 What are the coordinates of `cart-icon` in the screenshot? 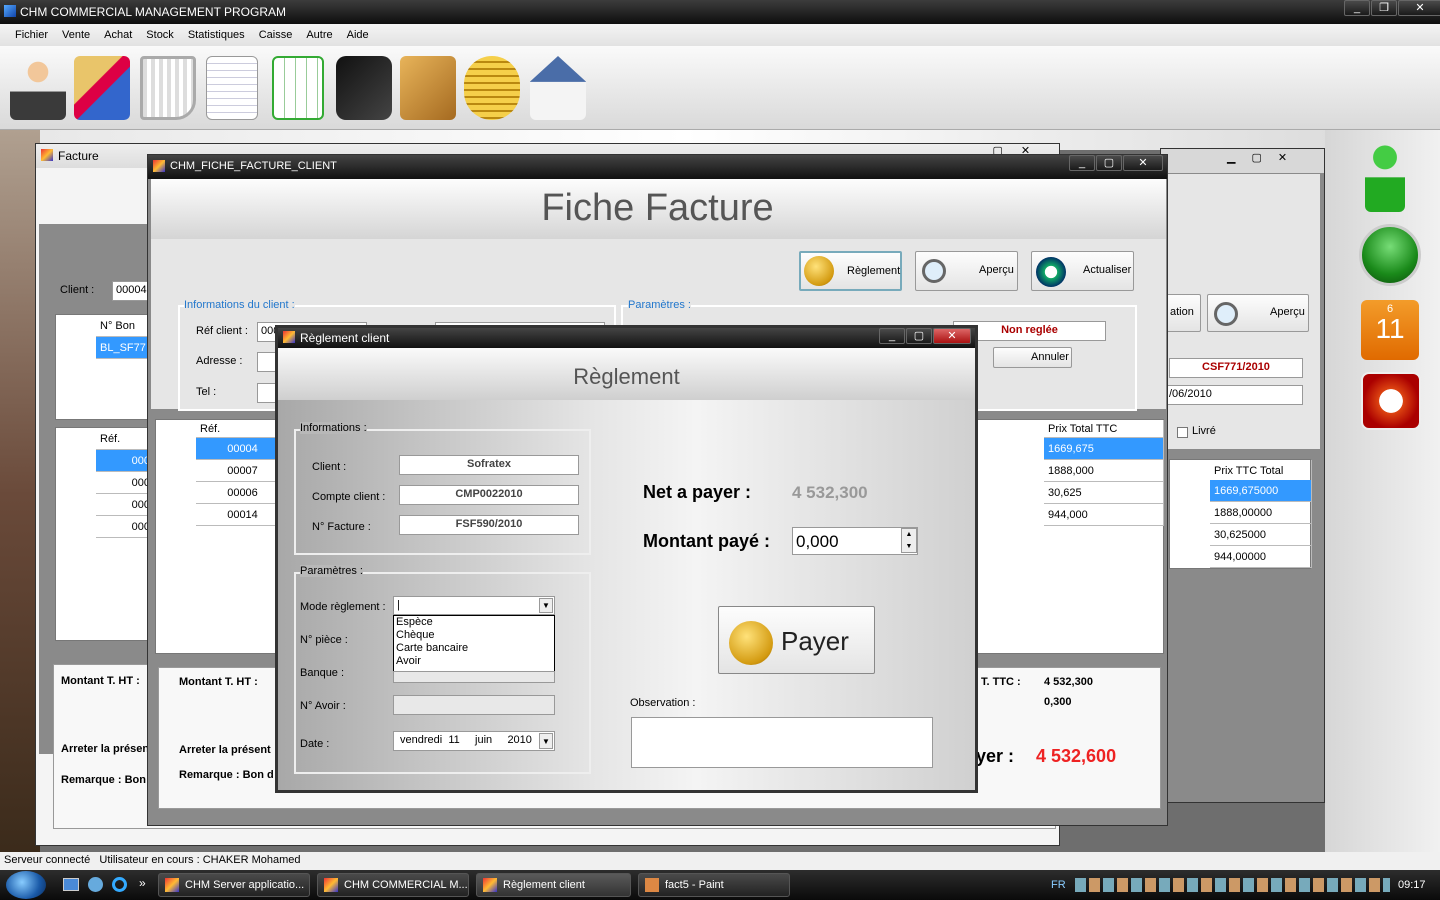 It's located at (168, 88).